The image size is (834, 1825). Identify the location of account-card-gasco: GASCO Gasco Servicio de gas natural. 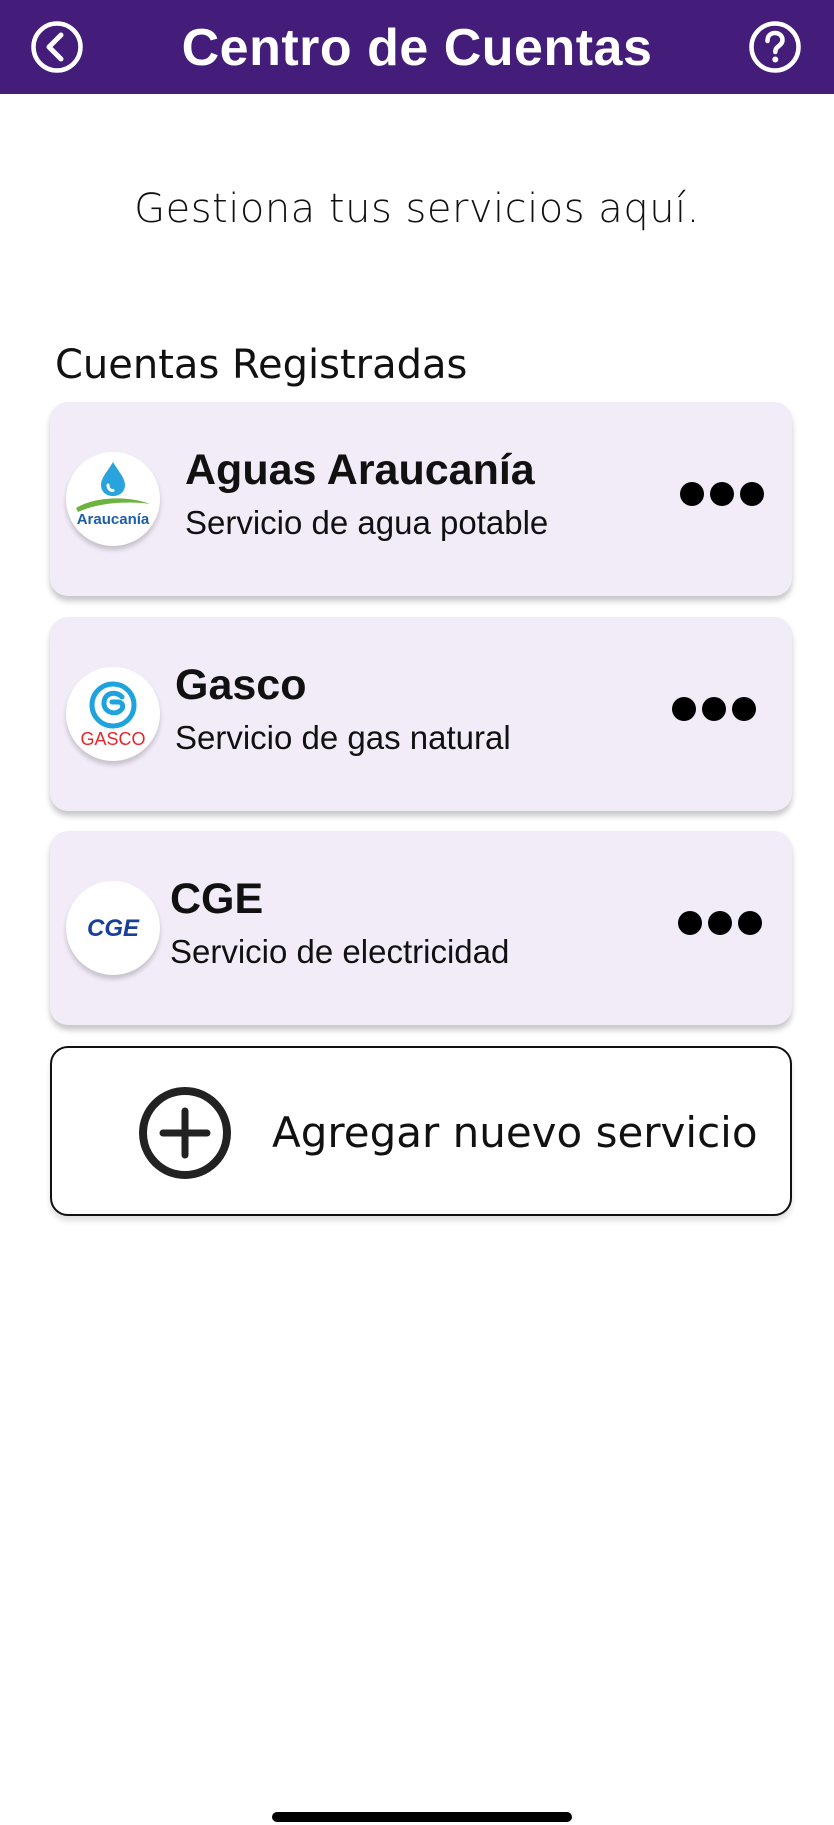
(421, 714).